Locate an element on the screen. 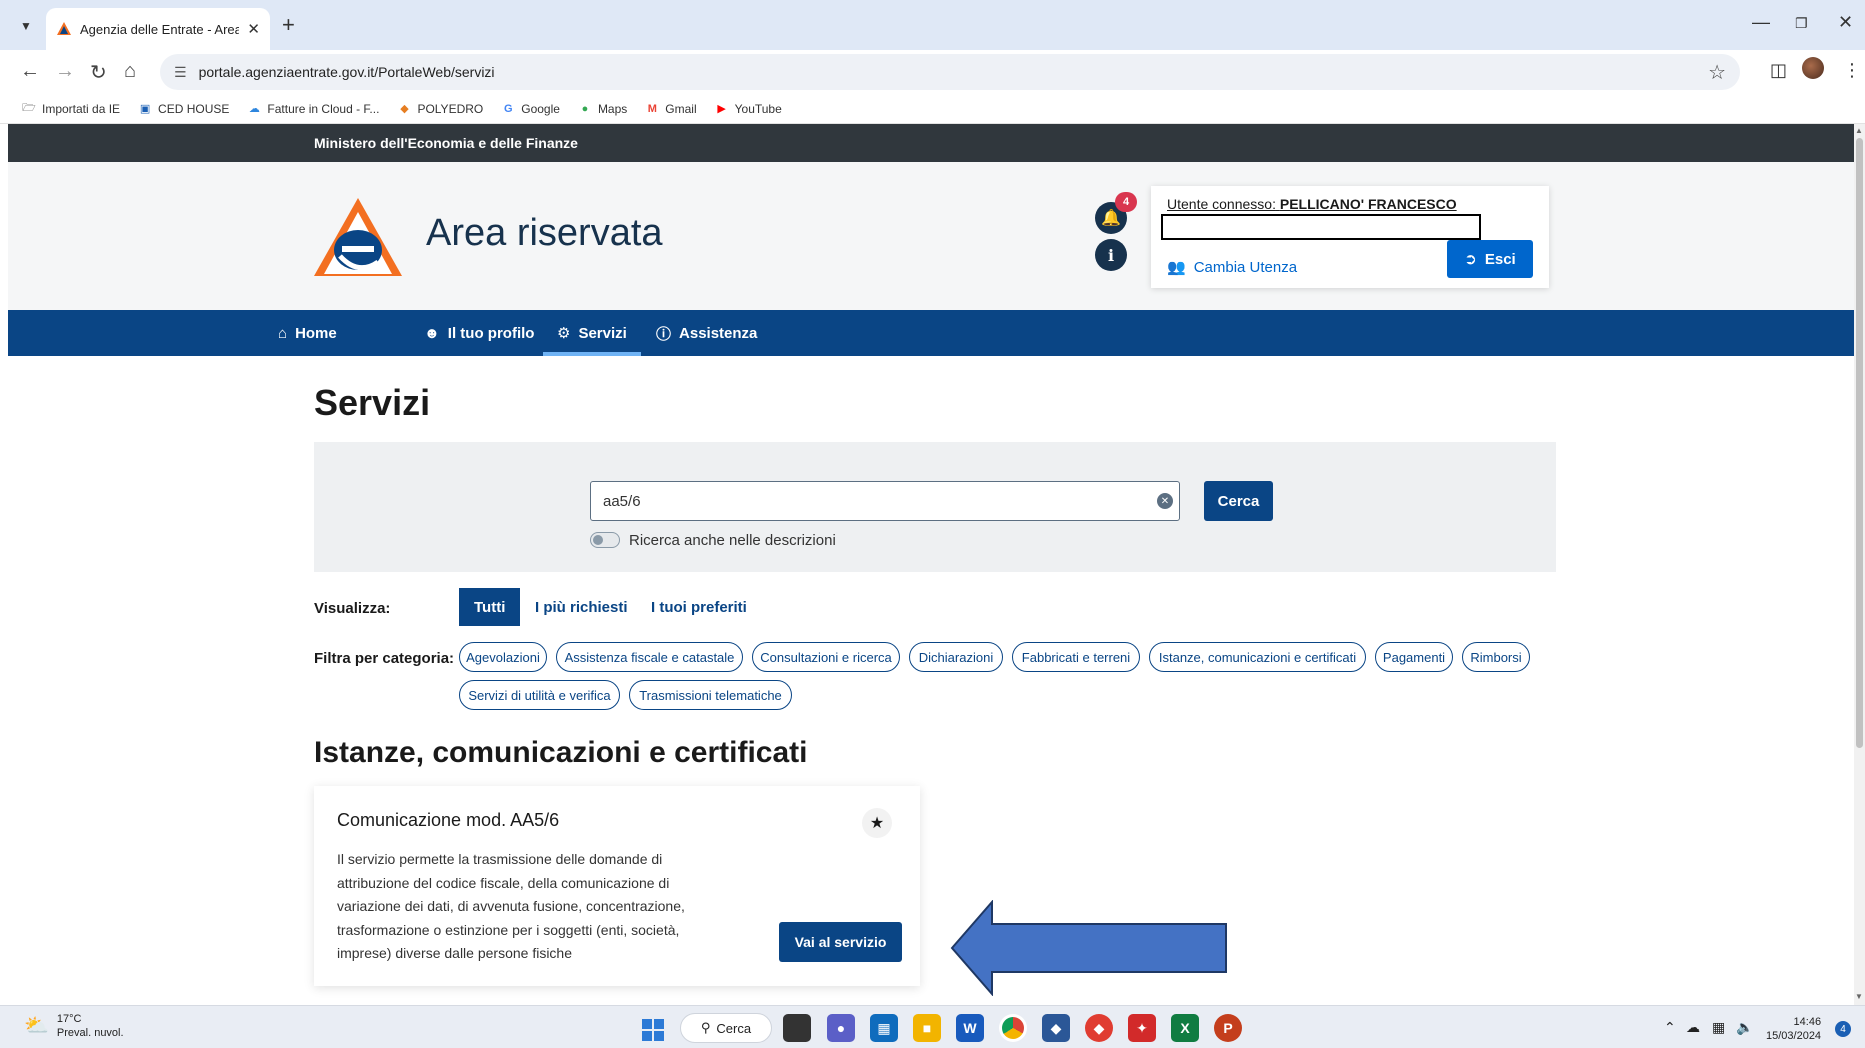 This screenshot has height=1048, width=1865. chip-istanze: Istanze, comunicazioni e certificati is located at coordinates (1257, 657).